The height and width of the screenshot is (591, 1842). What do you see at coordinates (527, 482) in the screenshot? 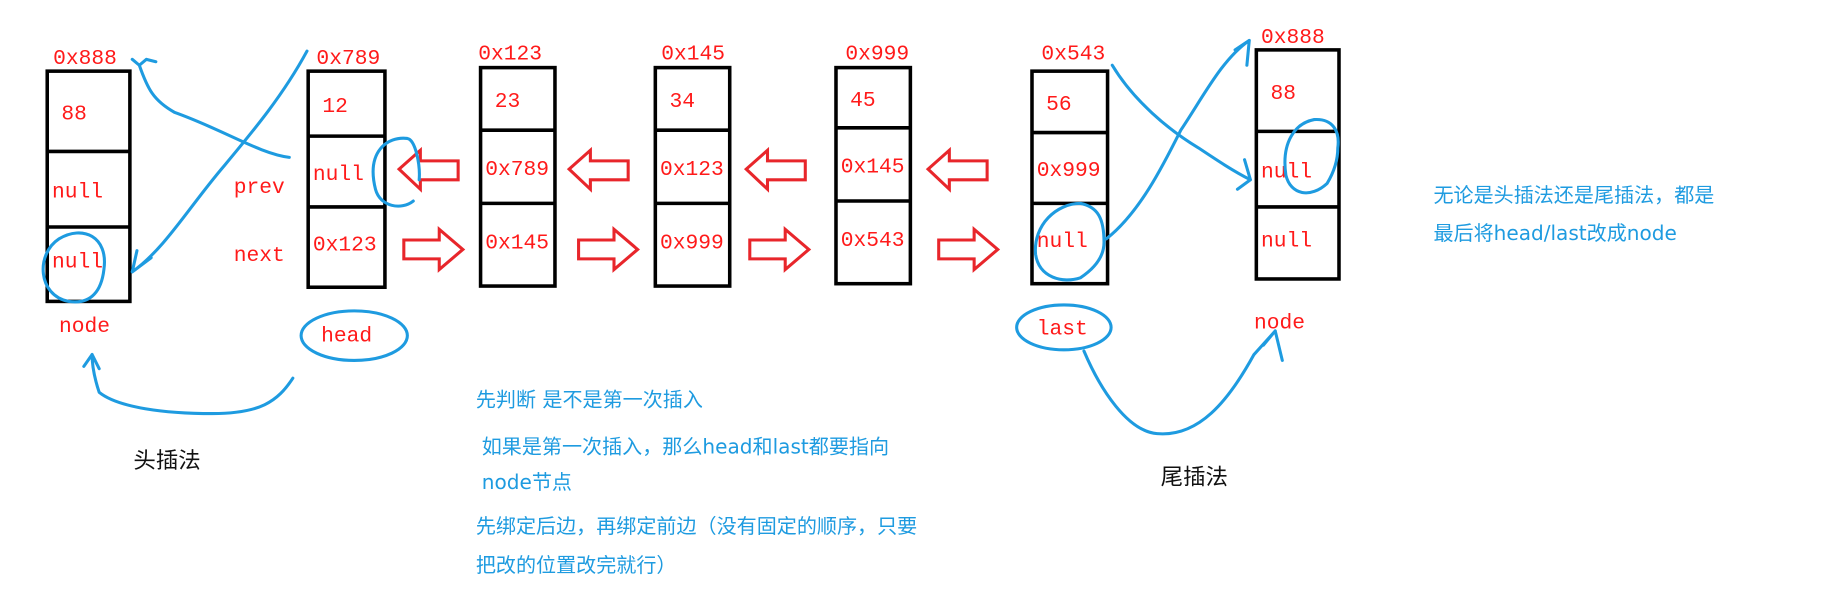
I see `note-line-3: node节点` at bounding box center [527, 482].